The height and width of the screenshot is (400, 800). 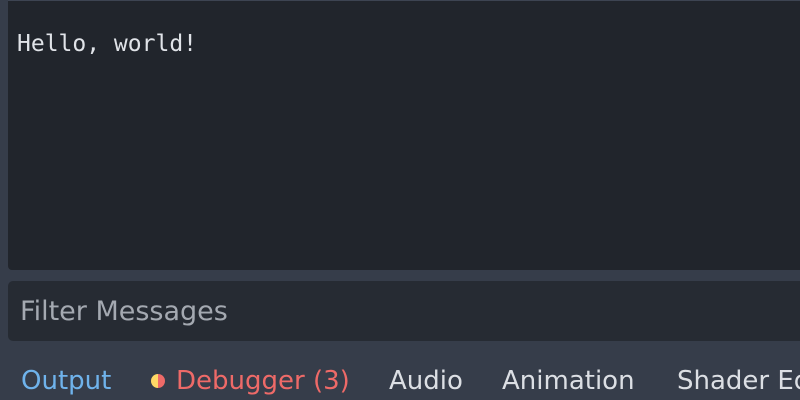 I want to click on tab-animation: Animation, so click(x=568, y=381).